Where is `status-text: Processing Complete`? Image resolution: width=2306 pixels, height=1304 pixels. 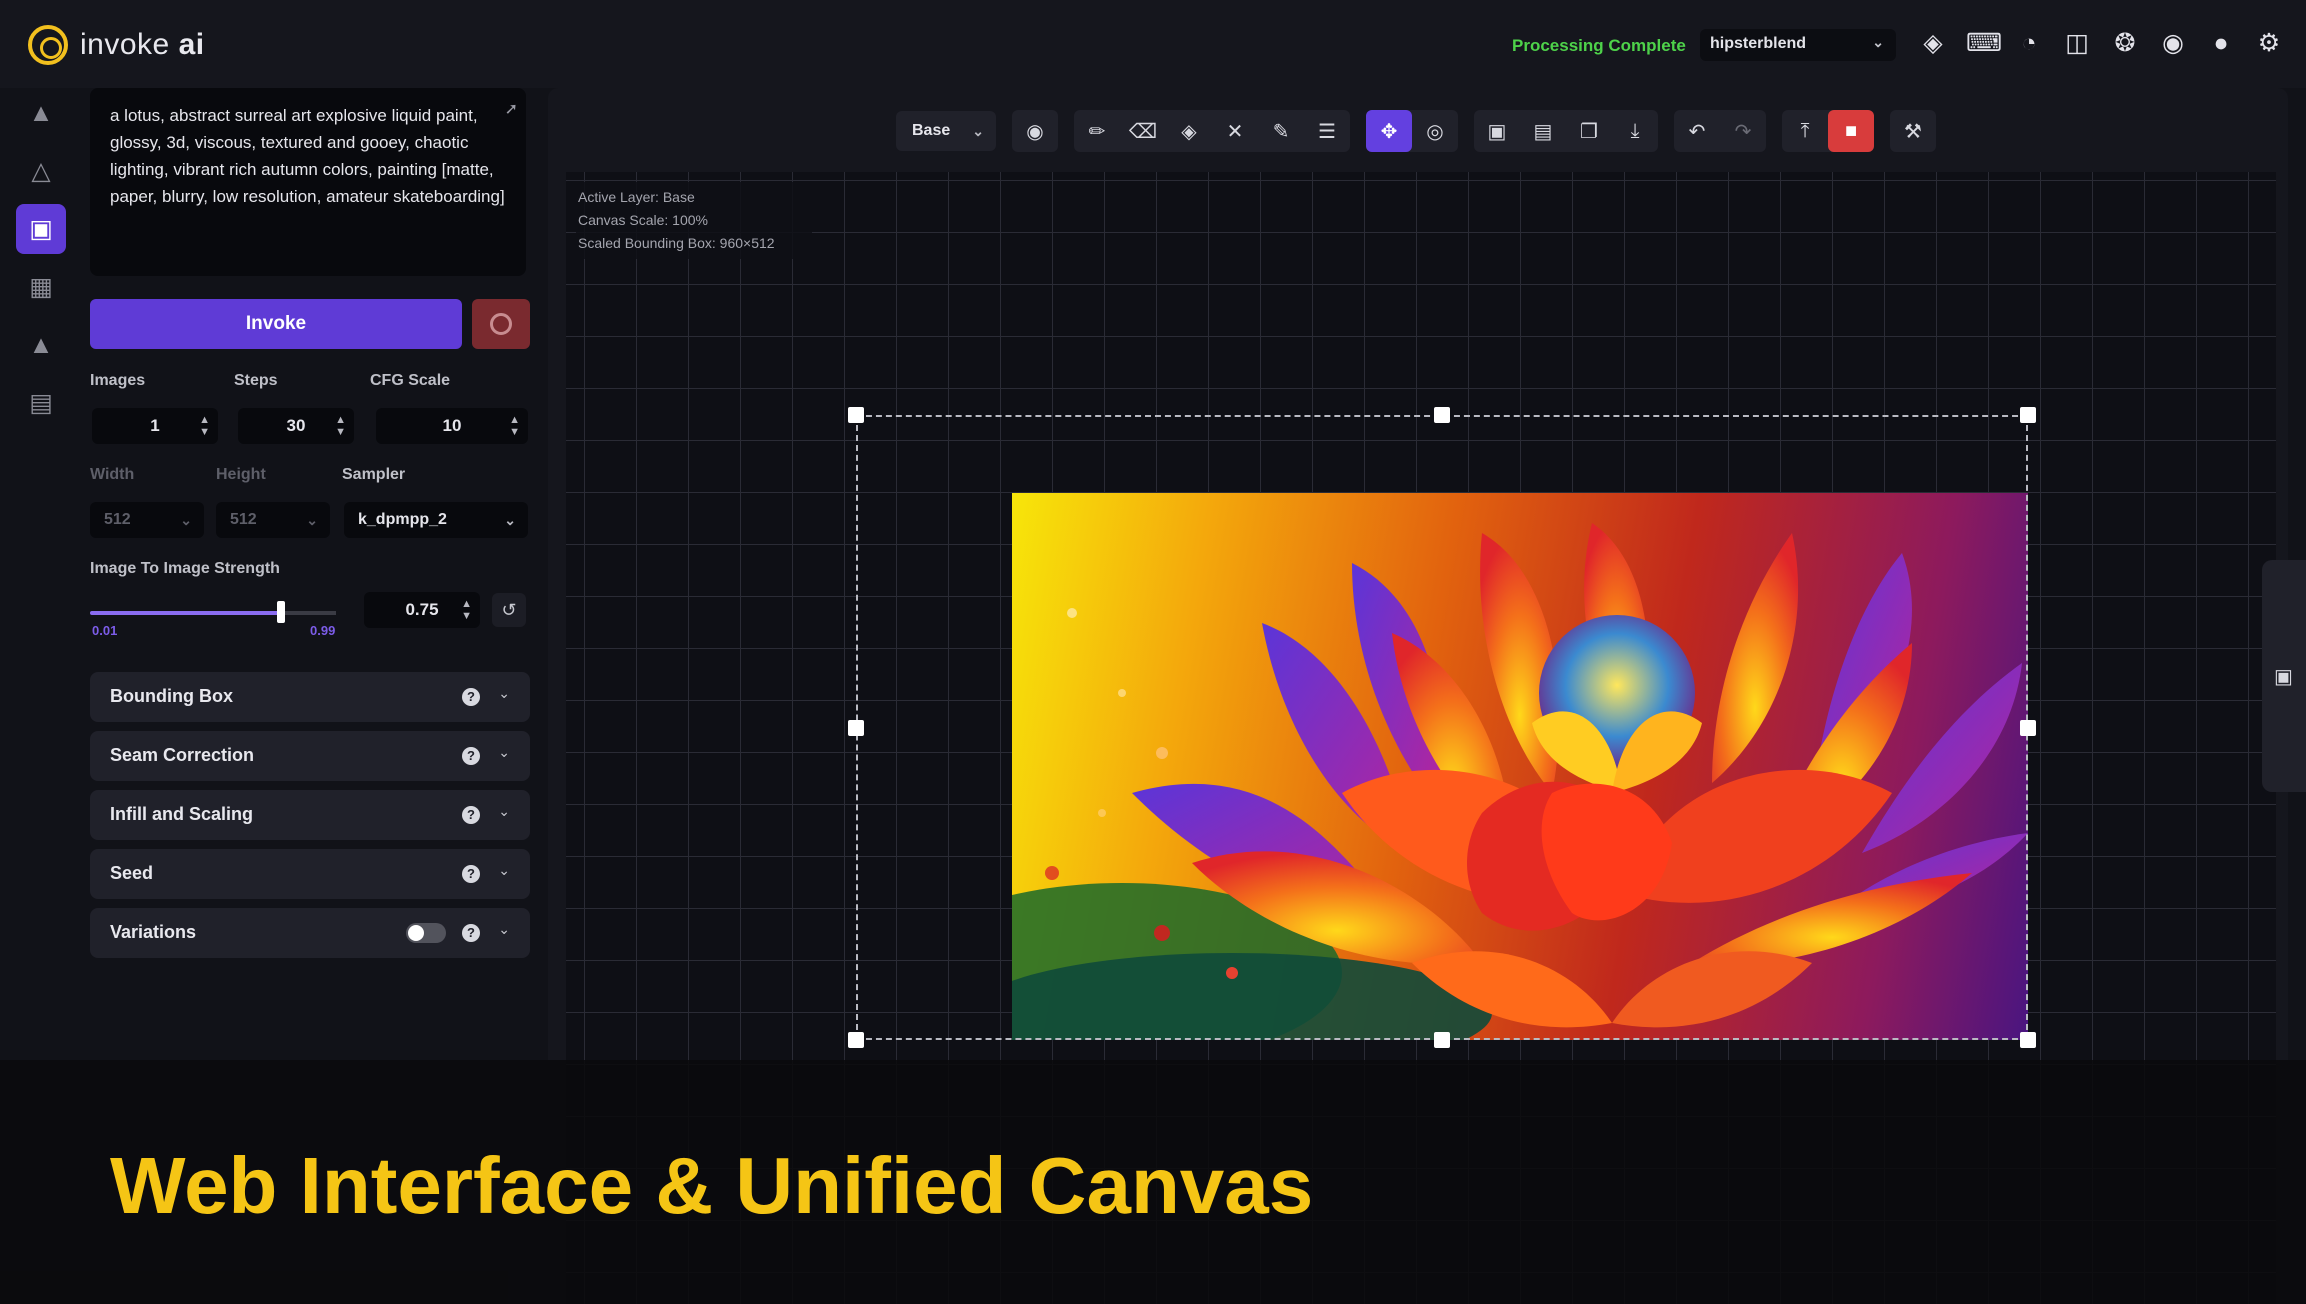
status-text: Processing Complete is located at coordinates (1599, 45).